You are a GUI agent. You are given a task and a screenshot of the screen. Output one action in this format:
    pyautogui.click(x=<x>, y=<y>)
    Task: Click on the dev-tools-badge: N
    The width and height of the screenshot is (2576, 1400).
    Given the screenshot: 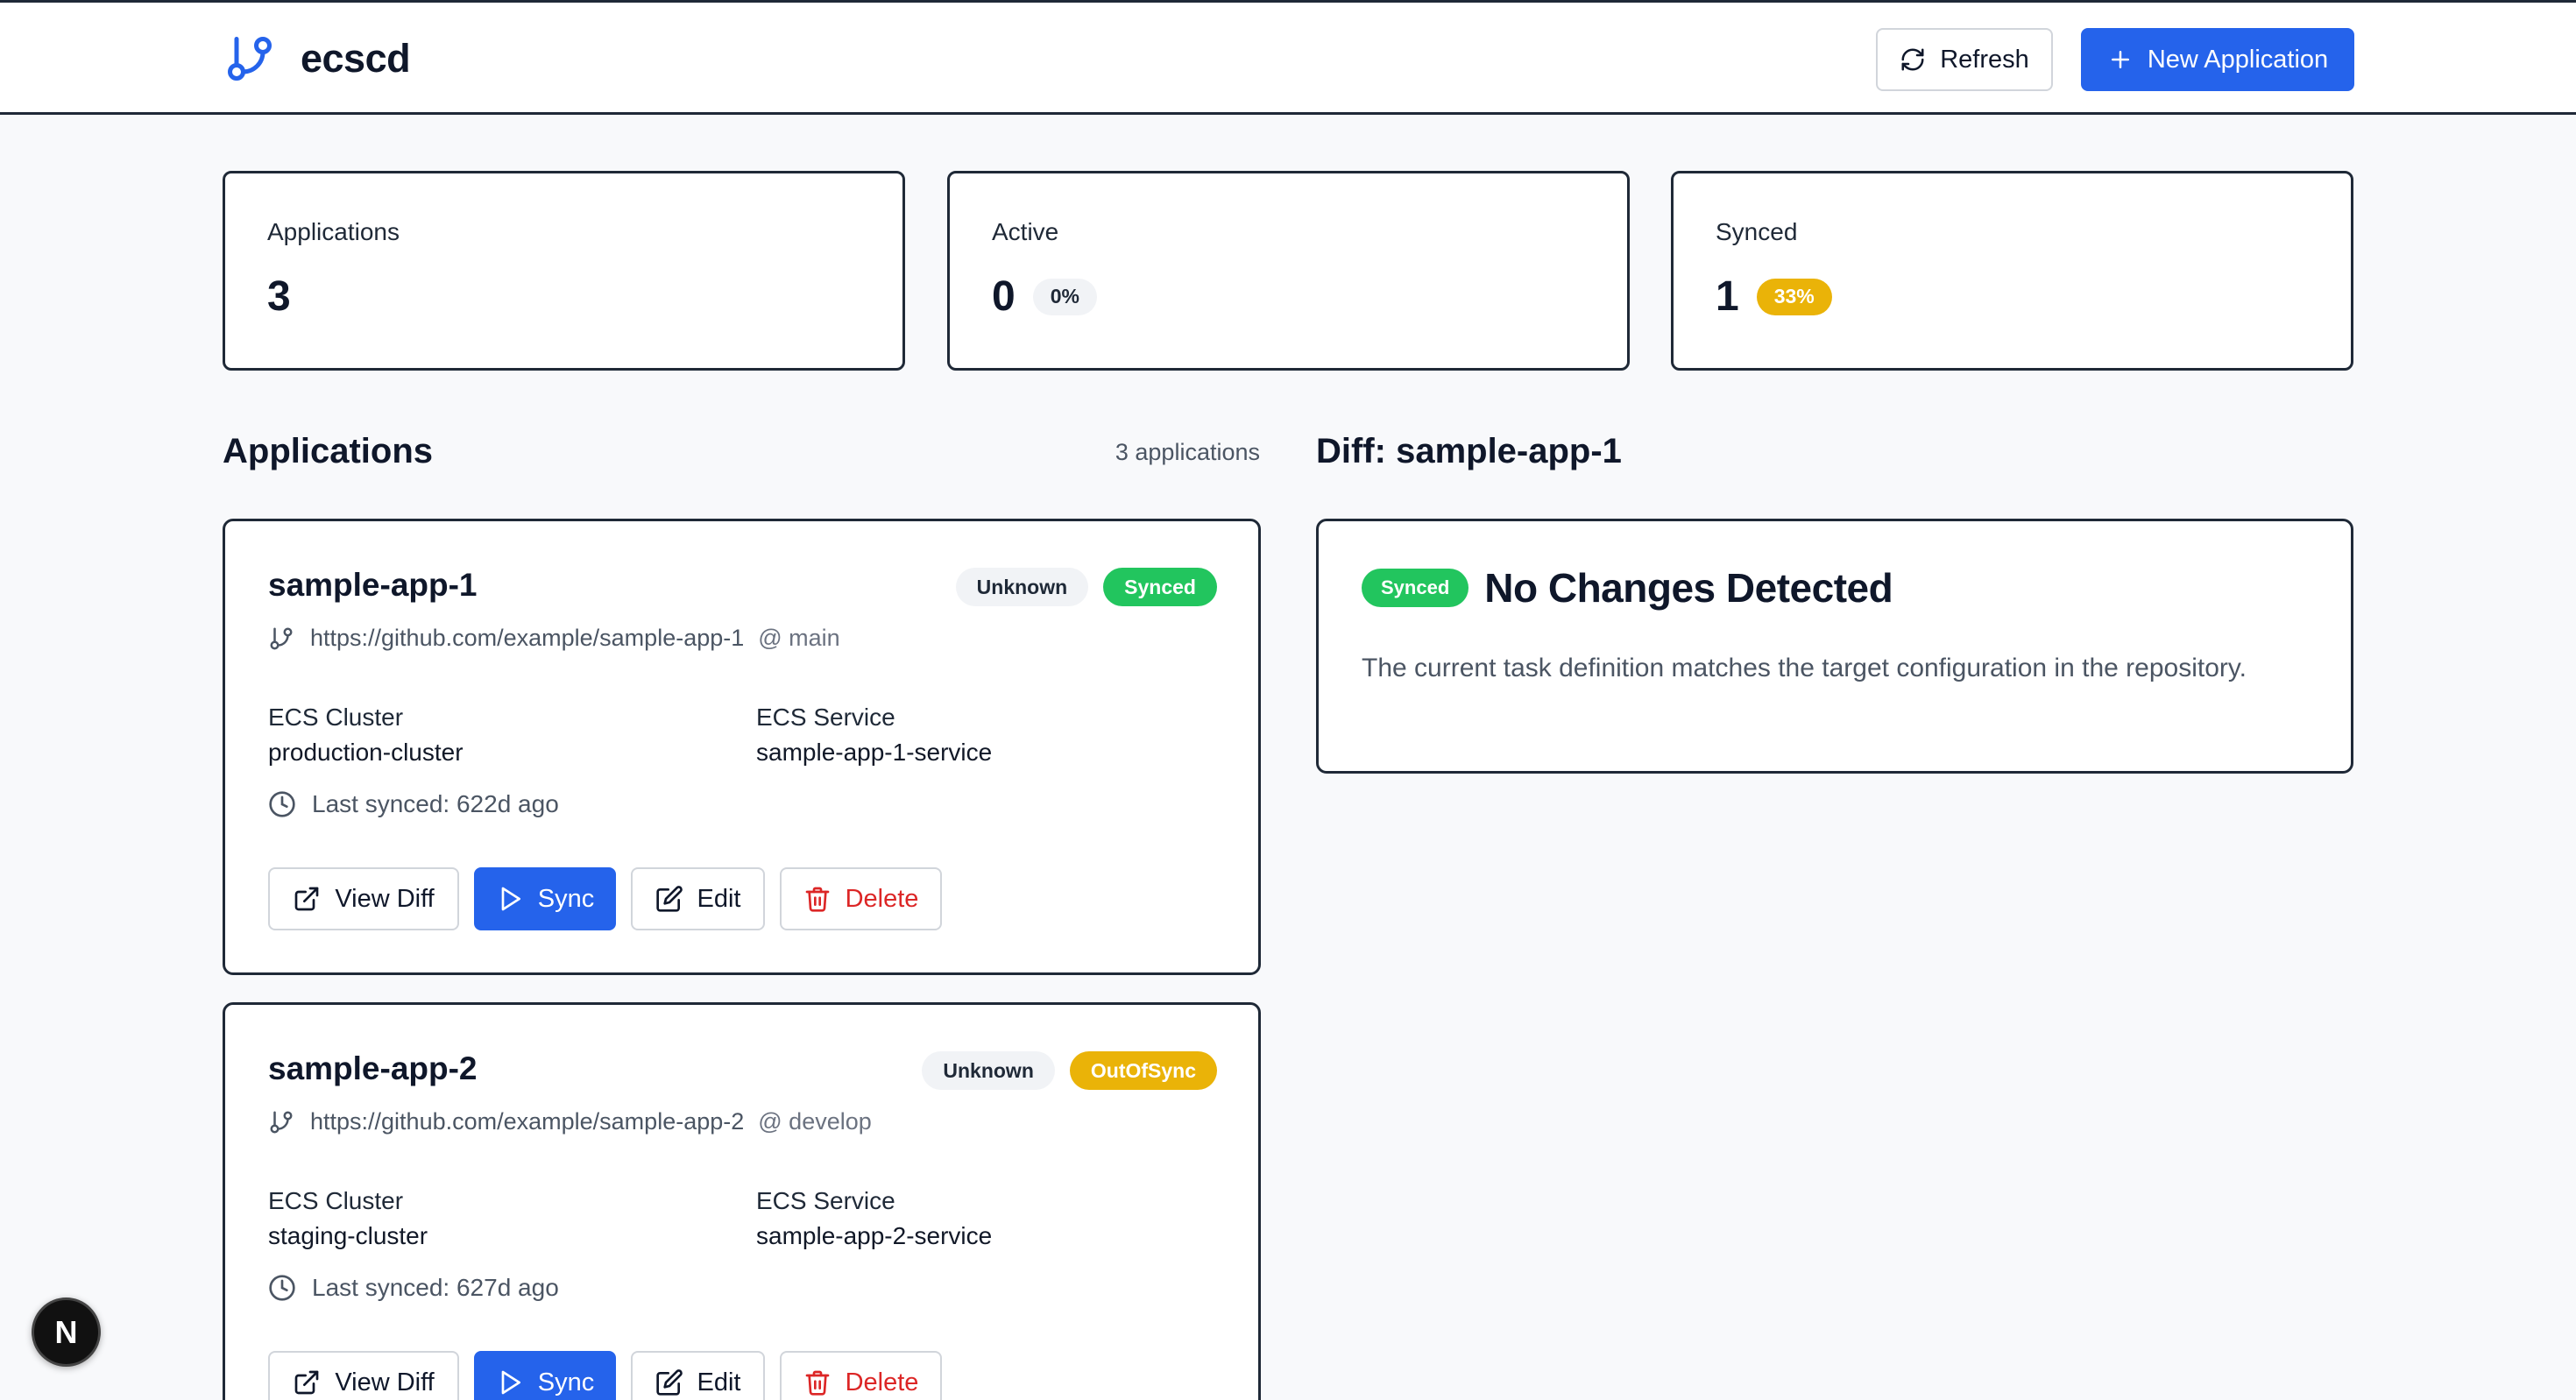 What is the action you would take?
    pyautogui.click(x=66, y=1332)
    